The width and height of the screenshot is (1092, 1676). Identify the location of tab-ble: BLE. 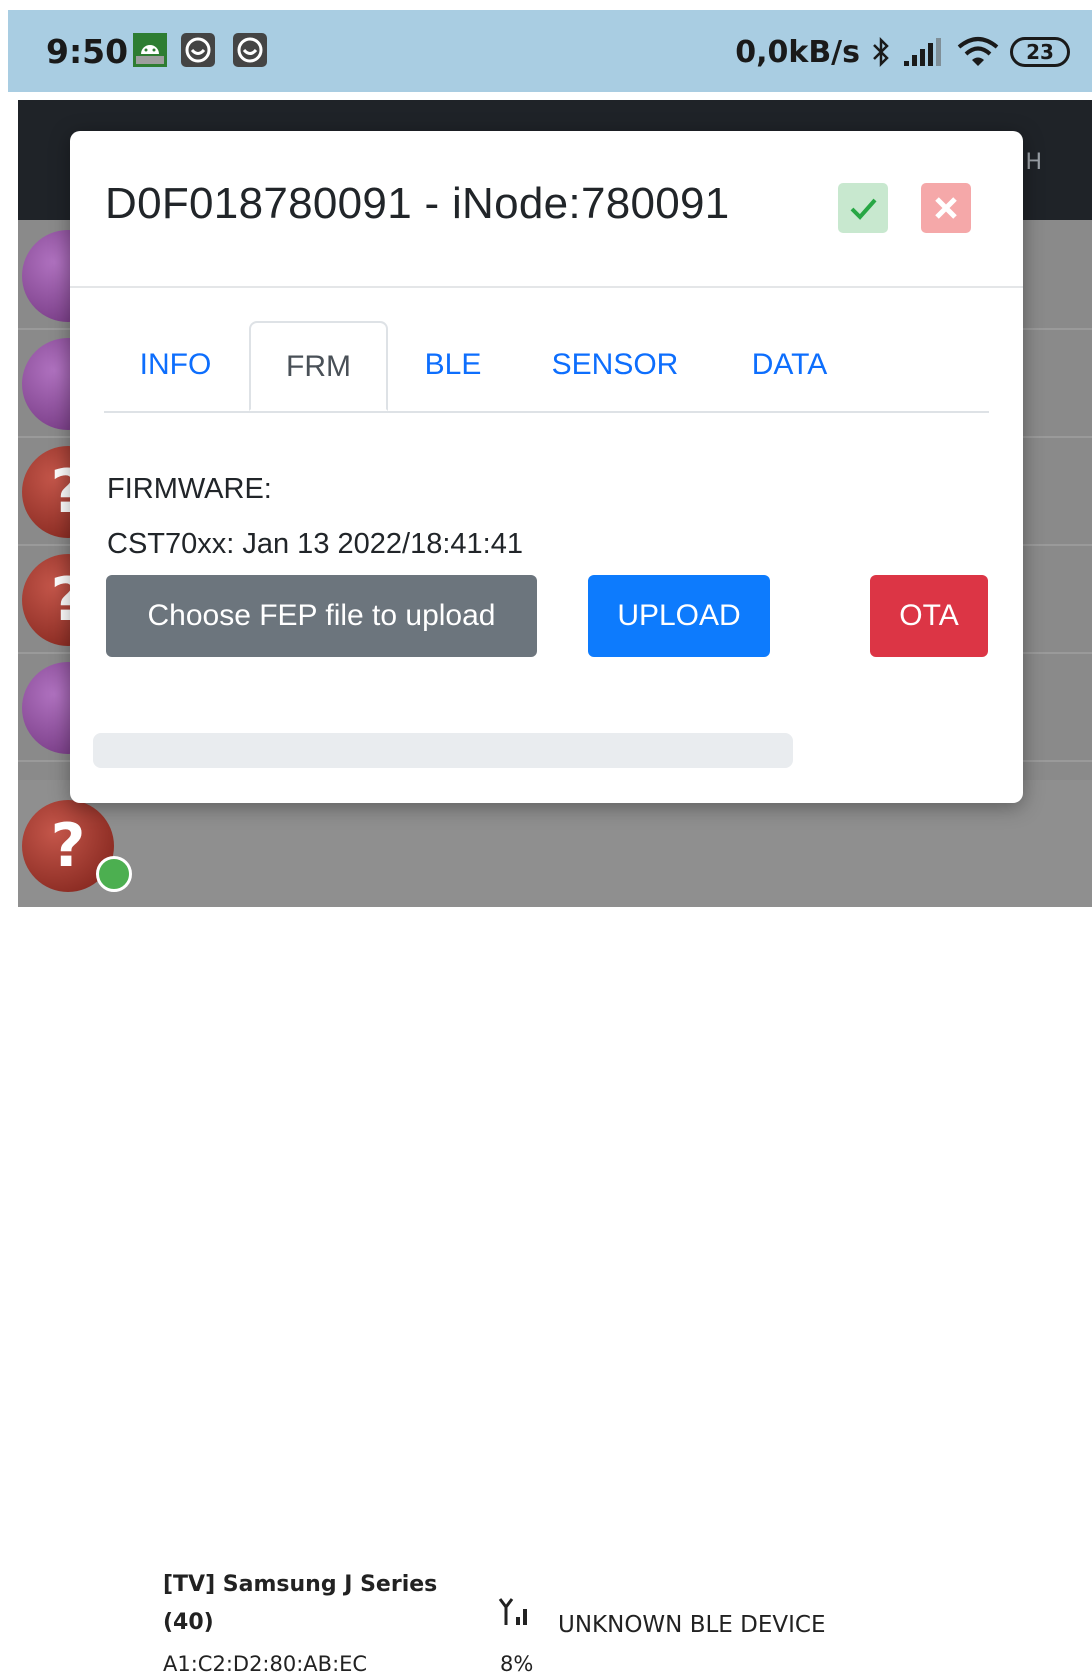
(453, 365).